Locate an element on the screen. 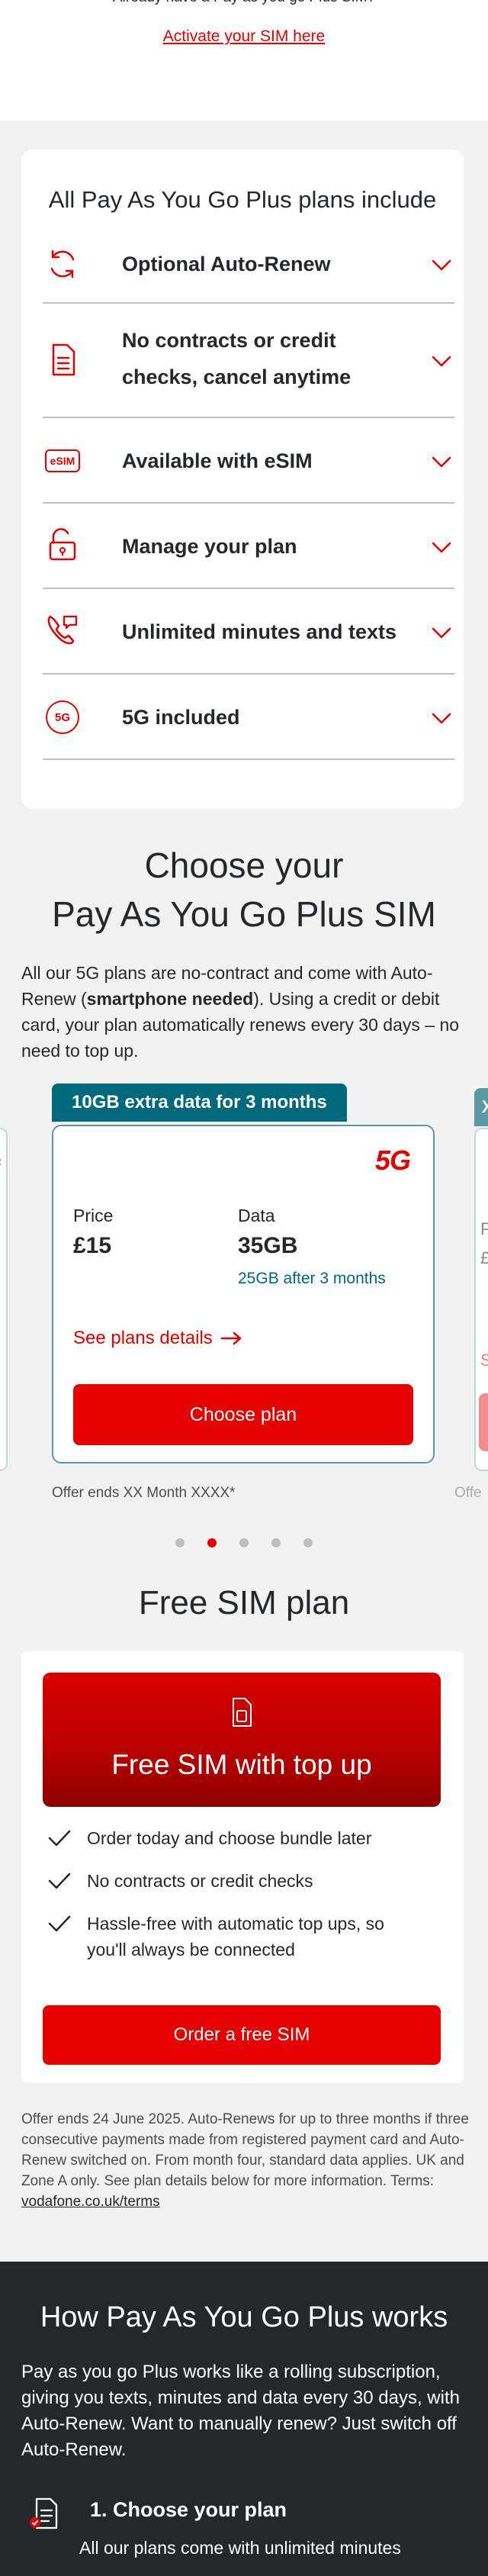 This screenshot has height=2576, width=488. carousel-dot-active is located at coordinates (212, 1542).